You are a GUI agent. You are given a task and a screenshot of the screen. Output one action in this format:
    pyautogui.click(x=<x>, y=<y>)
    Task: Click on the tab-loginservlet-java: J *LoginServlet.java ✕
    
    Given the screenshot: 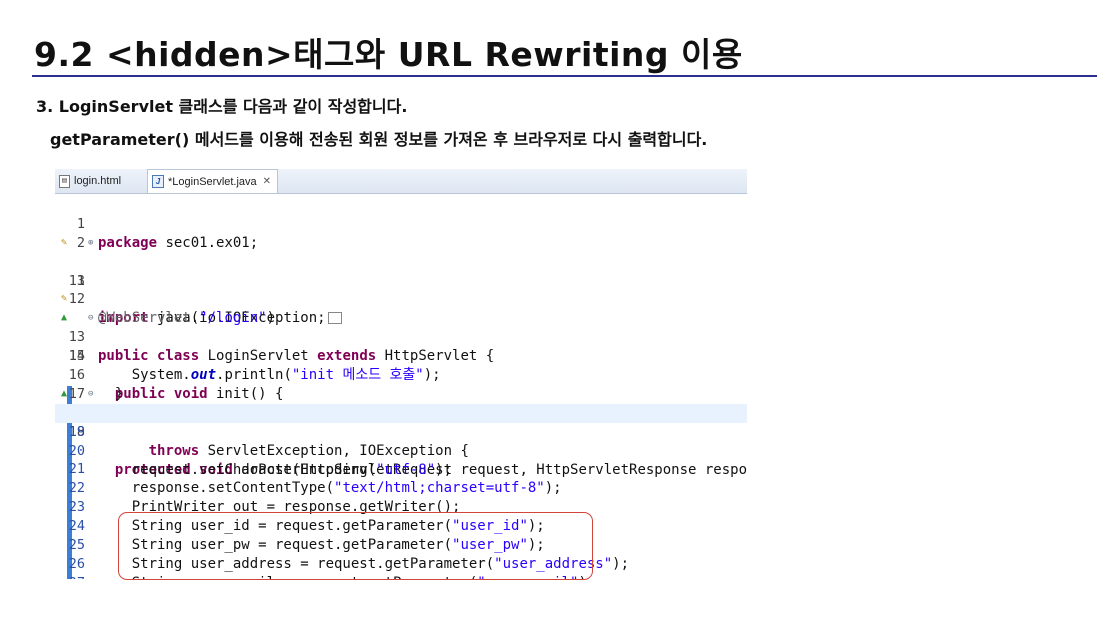 What is the action you would take?
    pyautogui.click(x=213, y=181)
    